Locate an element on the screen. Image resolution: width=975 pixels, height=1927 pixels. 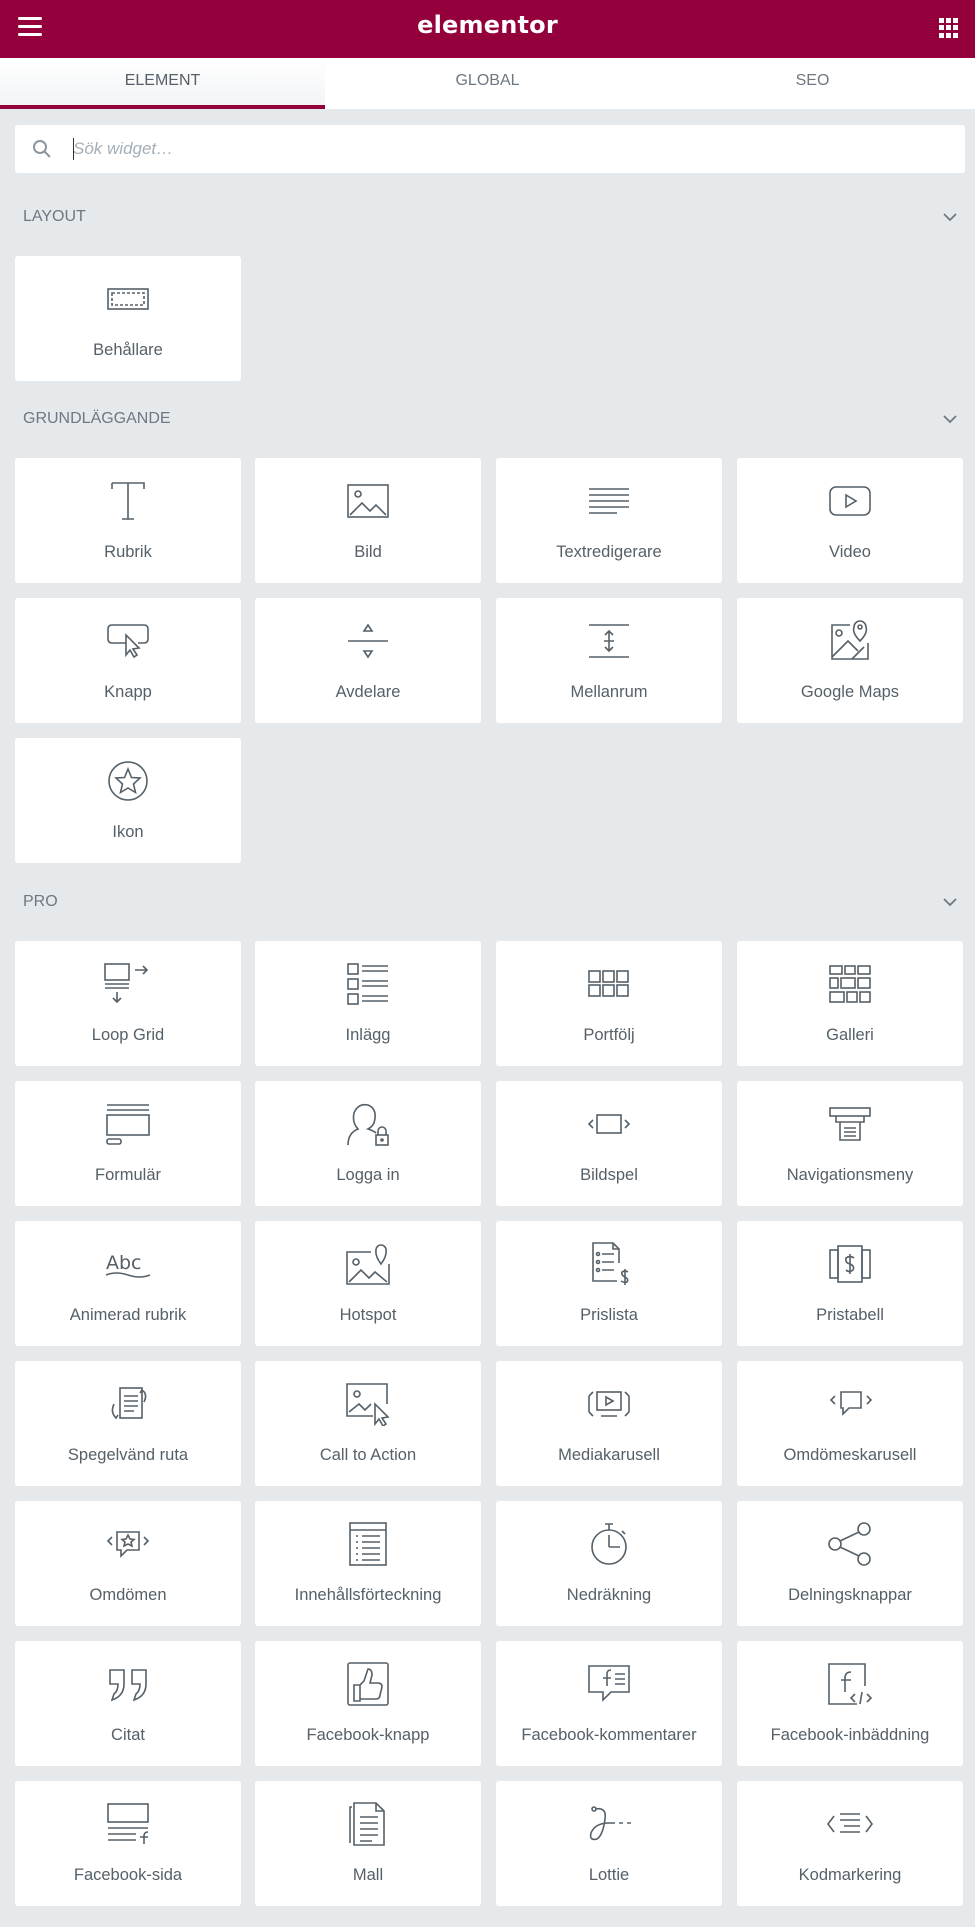
widget-label: Pristabell is located at coordinates (850, 1315).